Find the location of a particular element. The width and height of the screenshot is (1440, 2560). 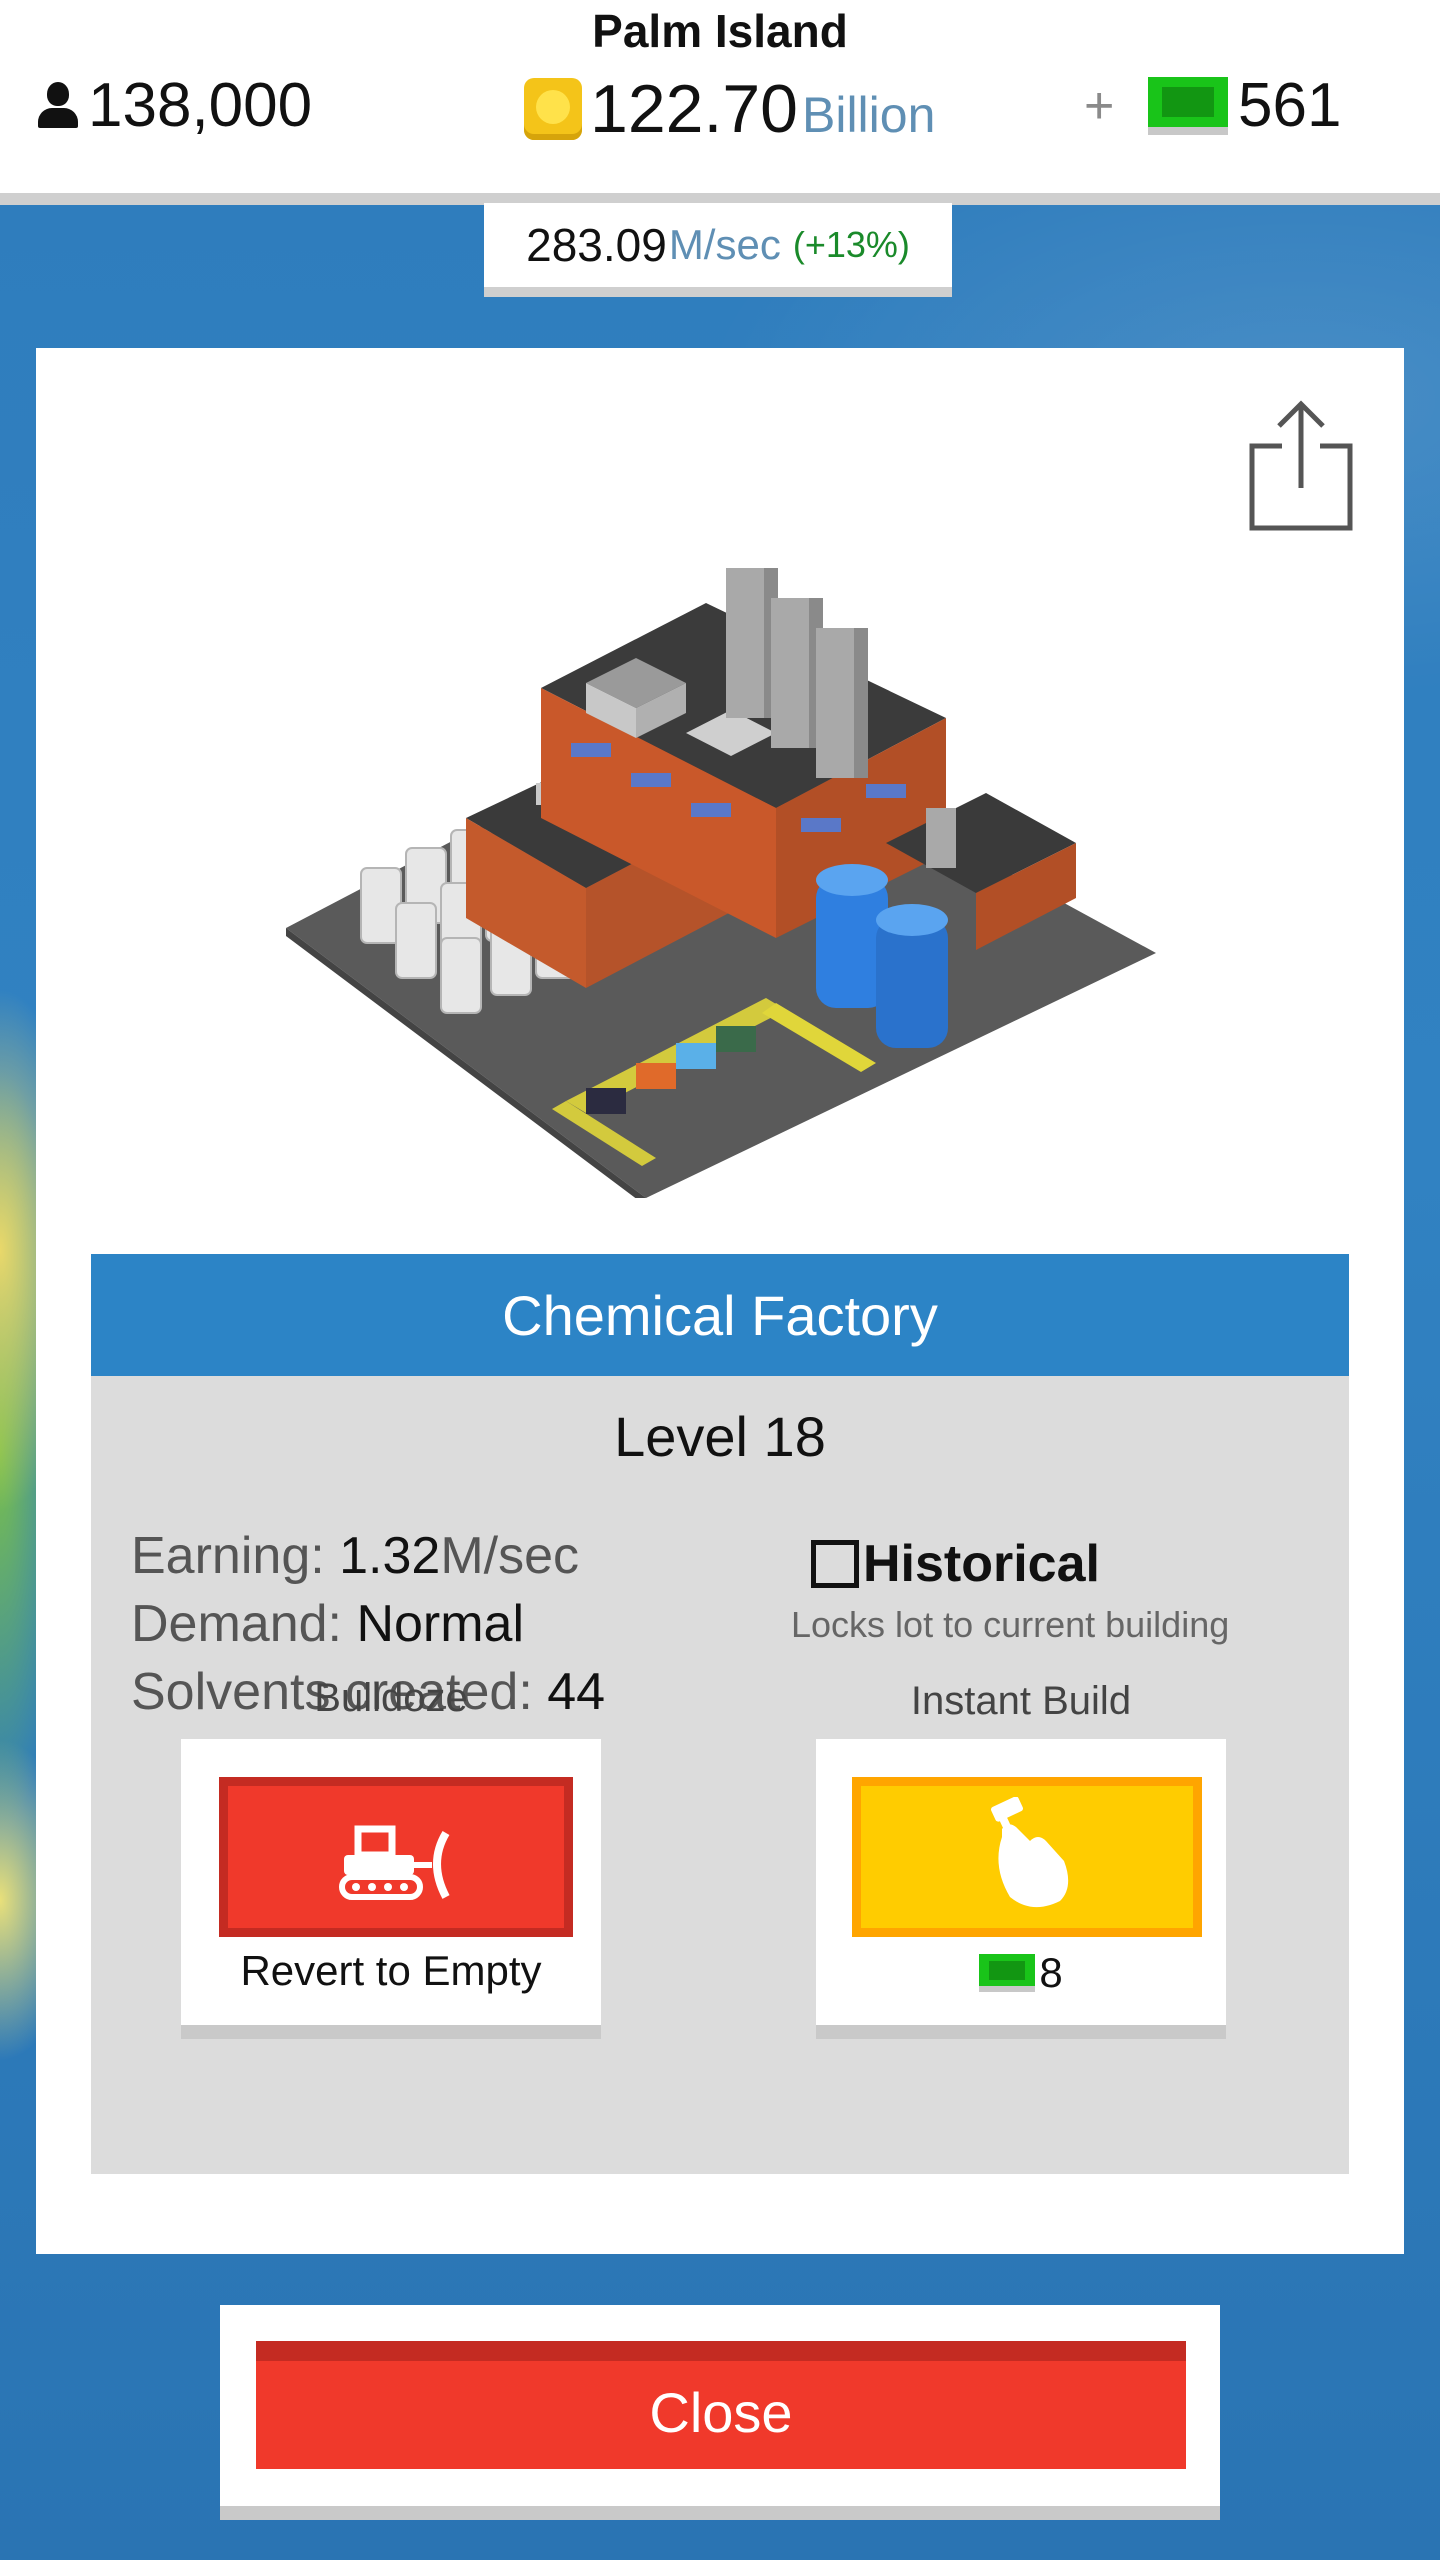

coin-icon is located at coordinates (553, 109).